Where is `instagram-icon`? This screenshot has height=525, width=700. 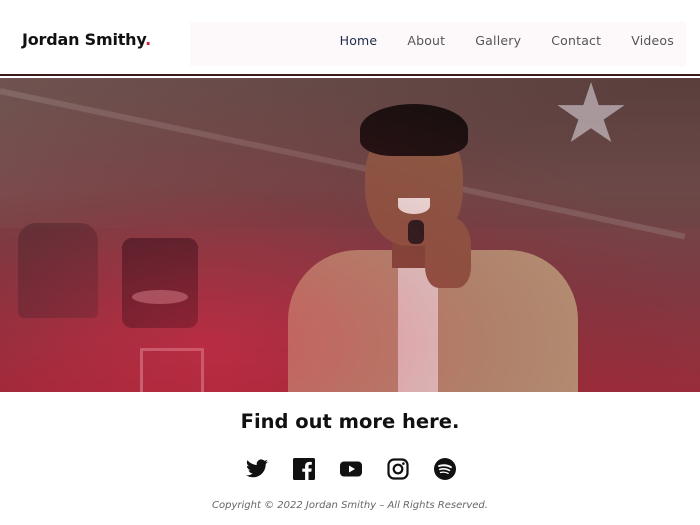
instagram-icon is located at coordinates (398, 469).